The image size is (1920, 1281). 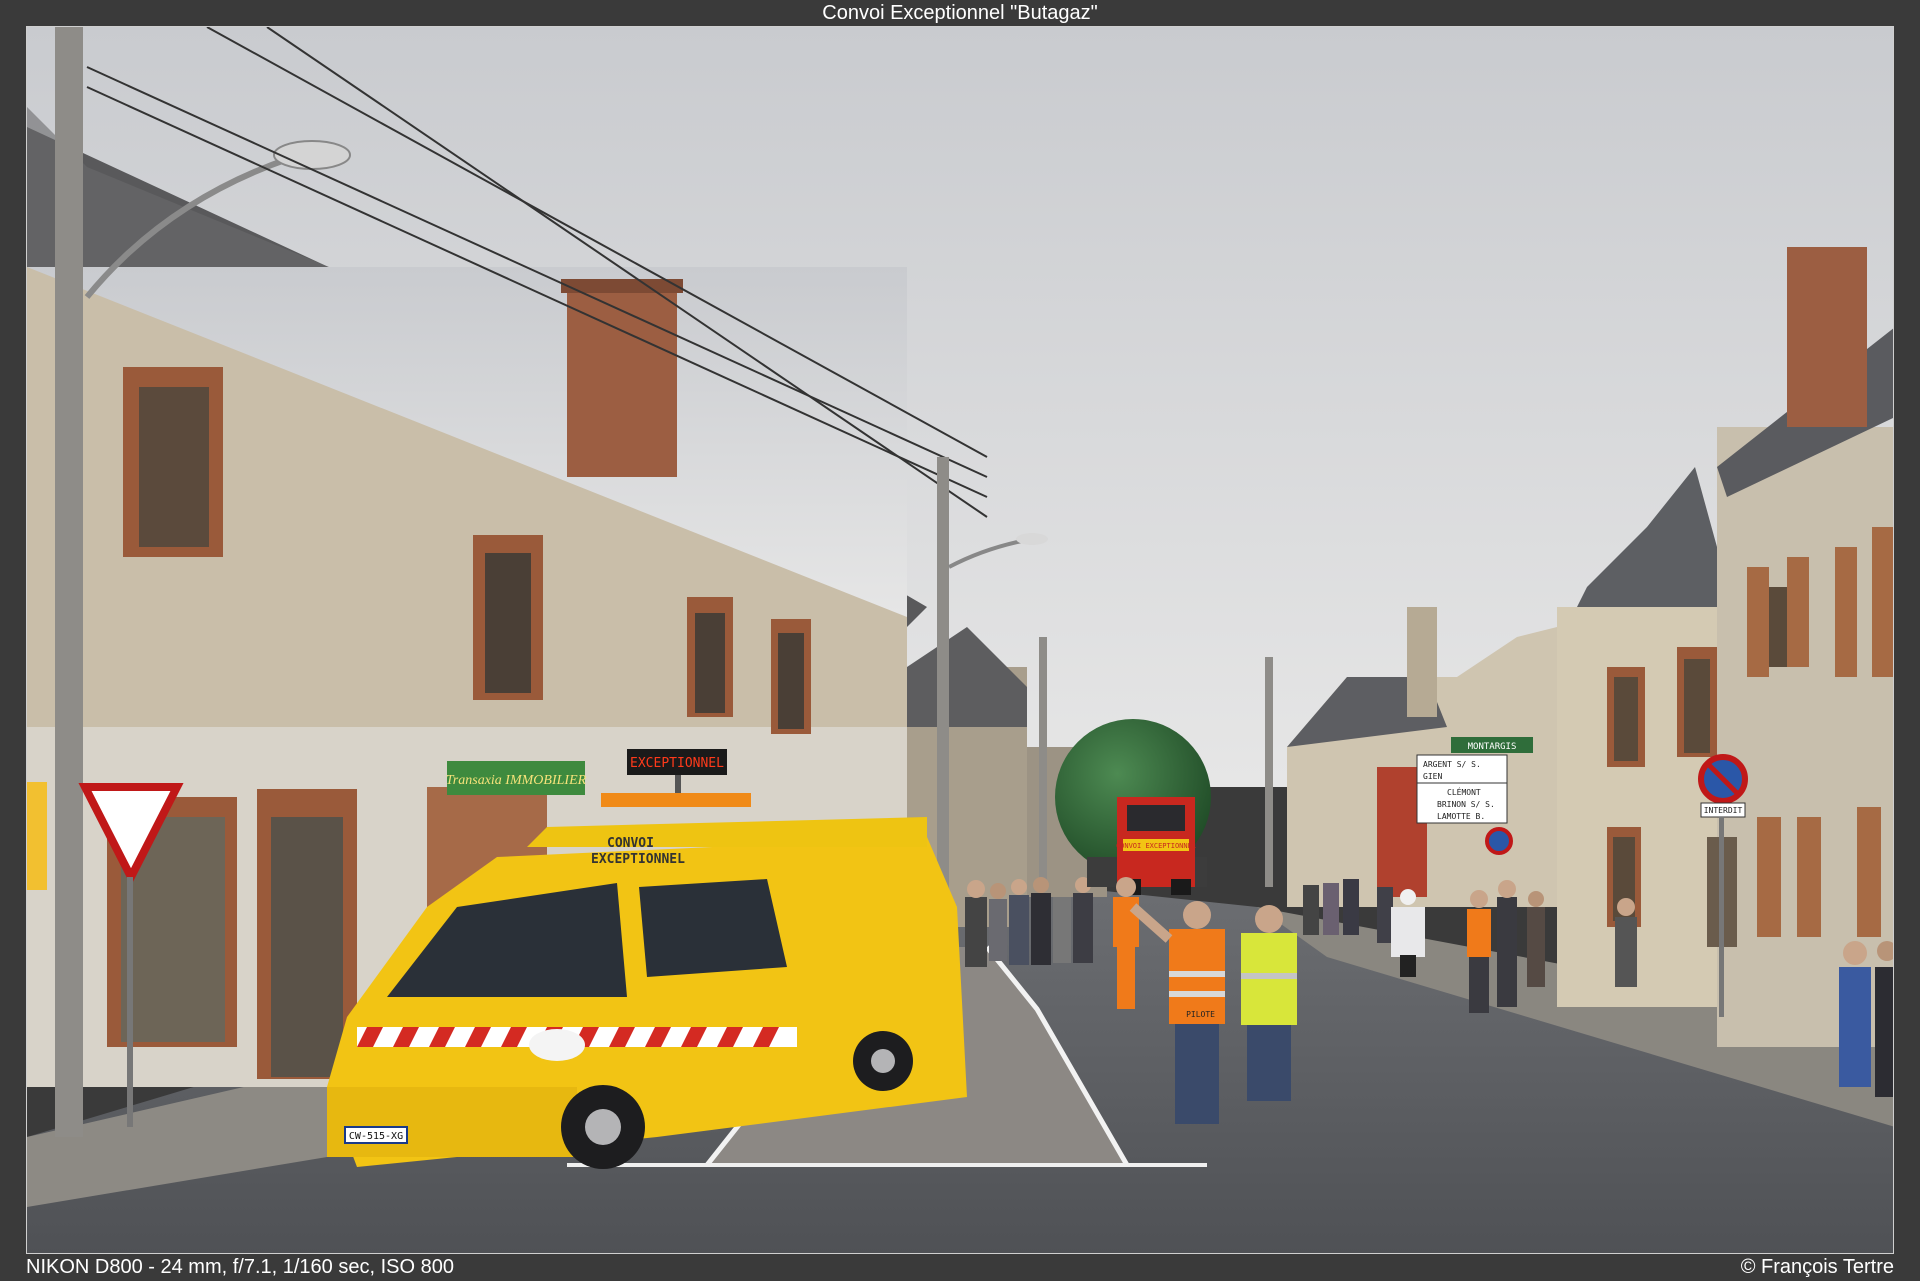 What do you see at coordinates (37, 836) in the screenshot?
I see `yellow-sign` at bounding box center [37, 836].